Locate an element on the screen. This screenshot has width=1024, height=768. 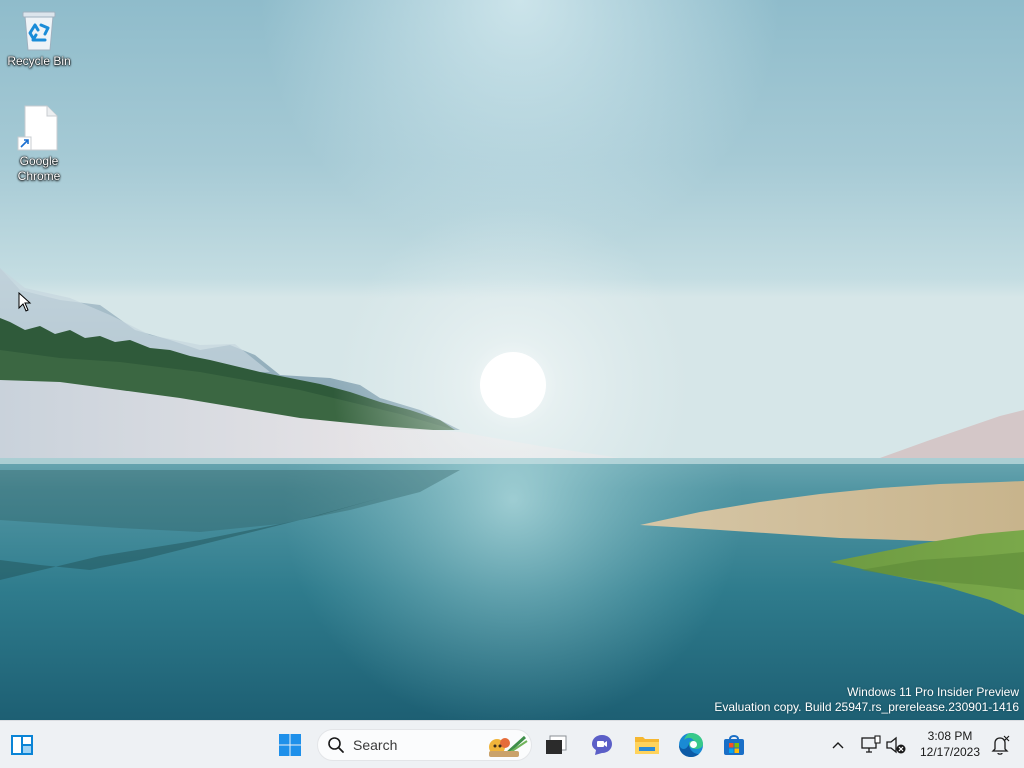
desktop-icon-label: Google Chrome is located at coordinates (39, 168).